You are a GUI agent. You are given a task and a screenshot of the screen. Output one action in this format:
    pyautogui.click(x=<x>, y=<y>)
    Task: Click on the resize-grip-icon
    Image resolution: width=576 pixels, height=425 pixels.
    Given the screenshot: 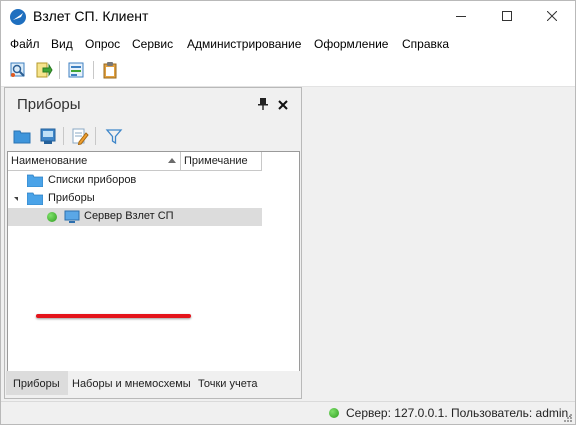 What is the action you would take?
    pyautogui.click(x=567, y=417)
    